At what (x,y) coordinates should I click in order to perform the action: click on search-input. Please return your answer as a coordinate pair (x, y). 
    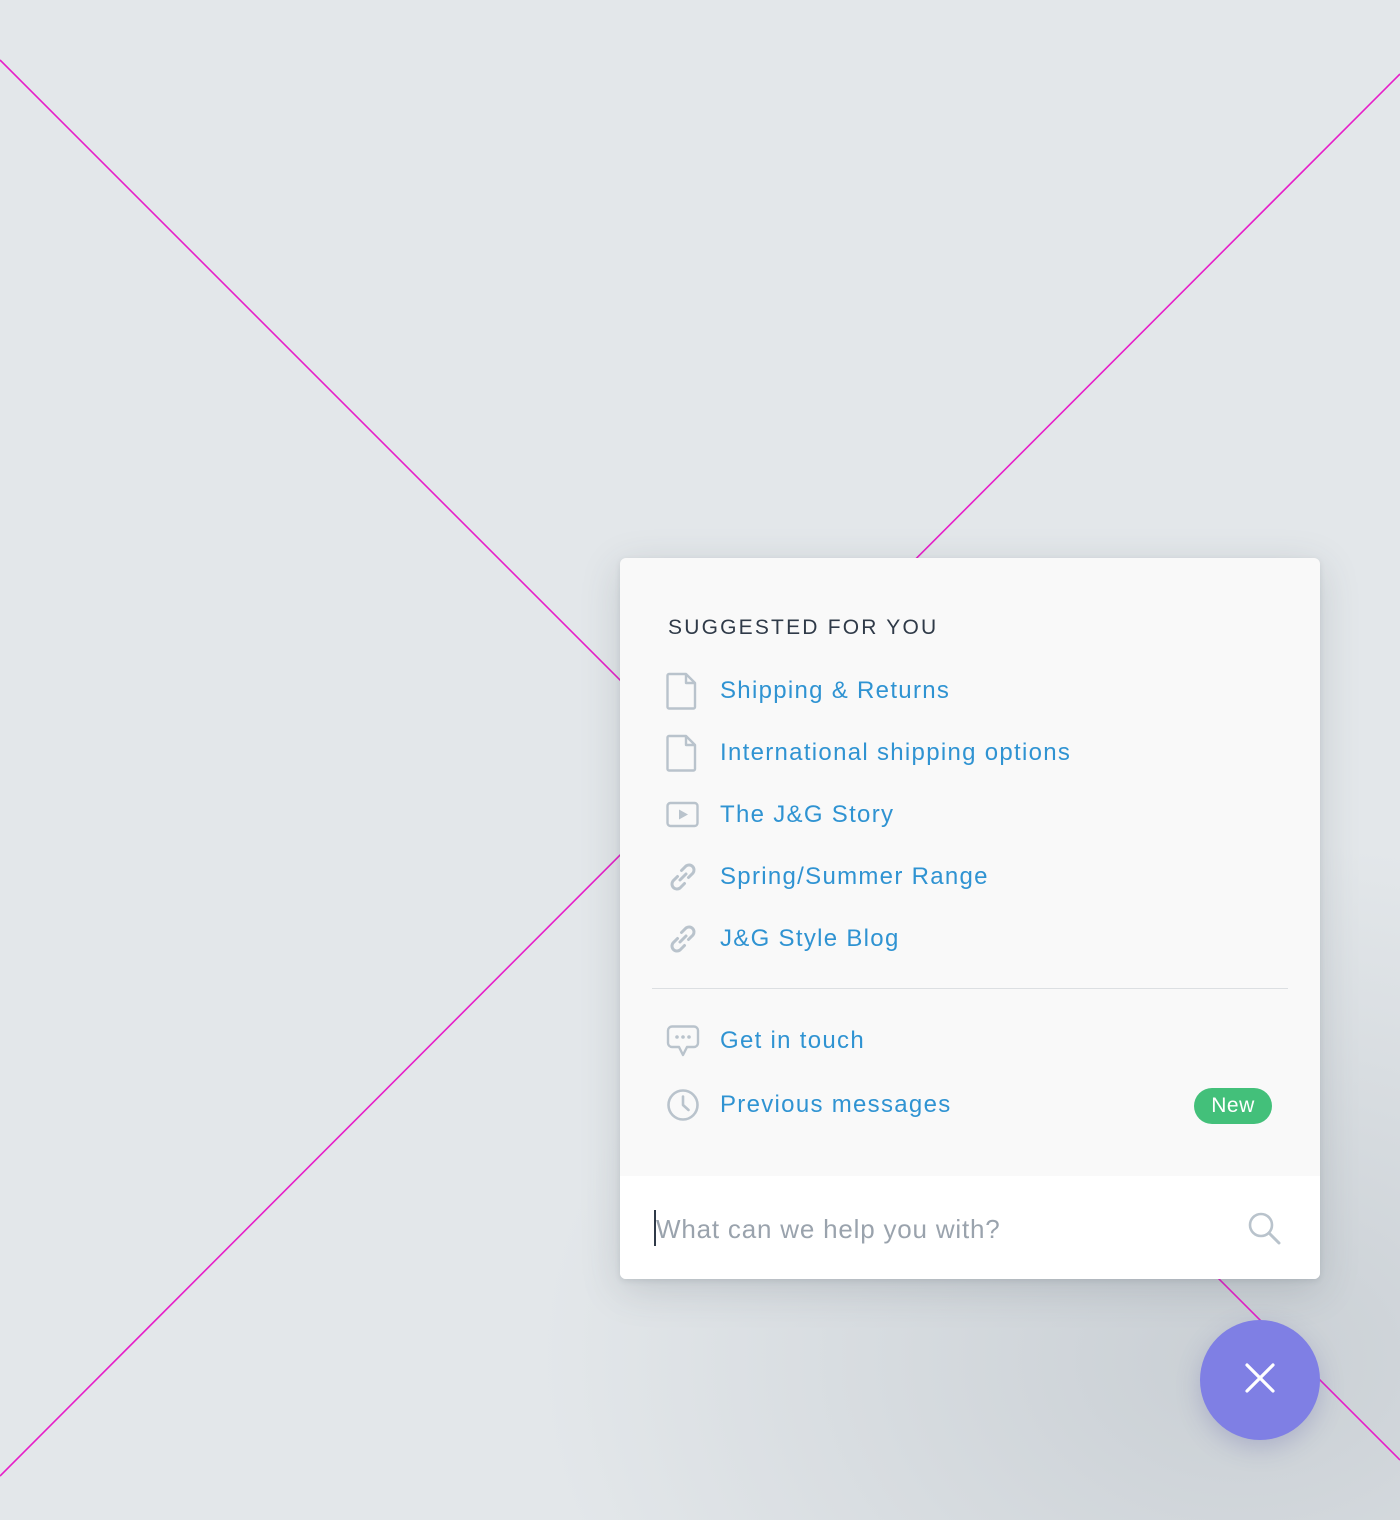
    Looking at the image, I should click on (936, 1229).